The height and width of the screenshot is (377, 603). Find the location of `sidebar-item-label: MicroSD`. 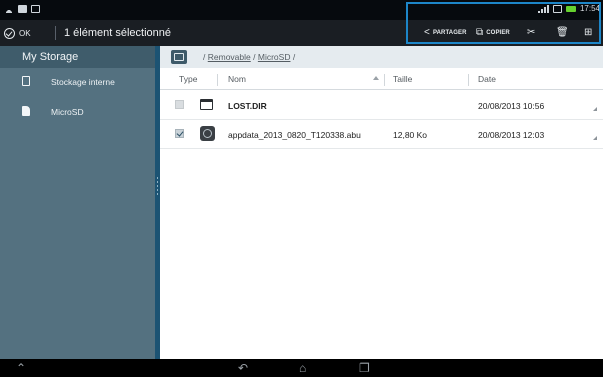

sidebar-item-label: MicroSD is located at coordinates (67, 112).